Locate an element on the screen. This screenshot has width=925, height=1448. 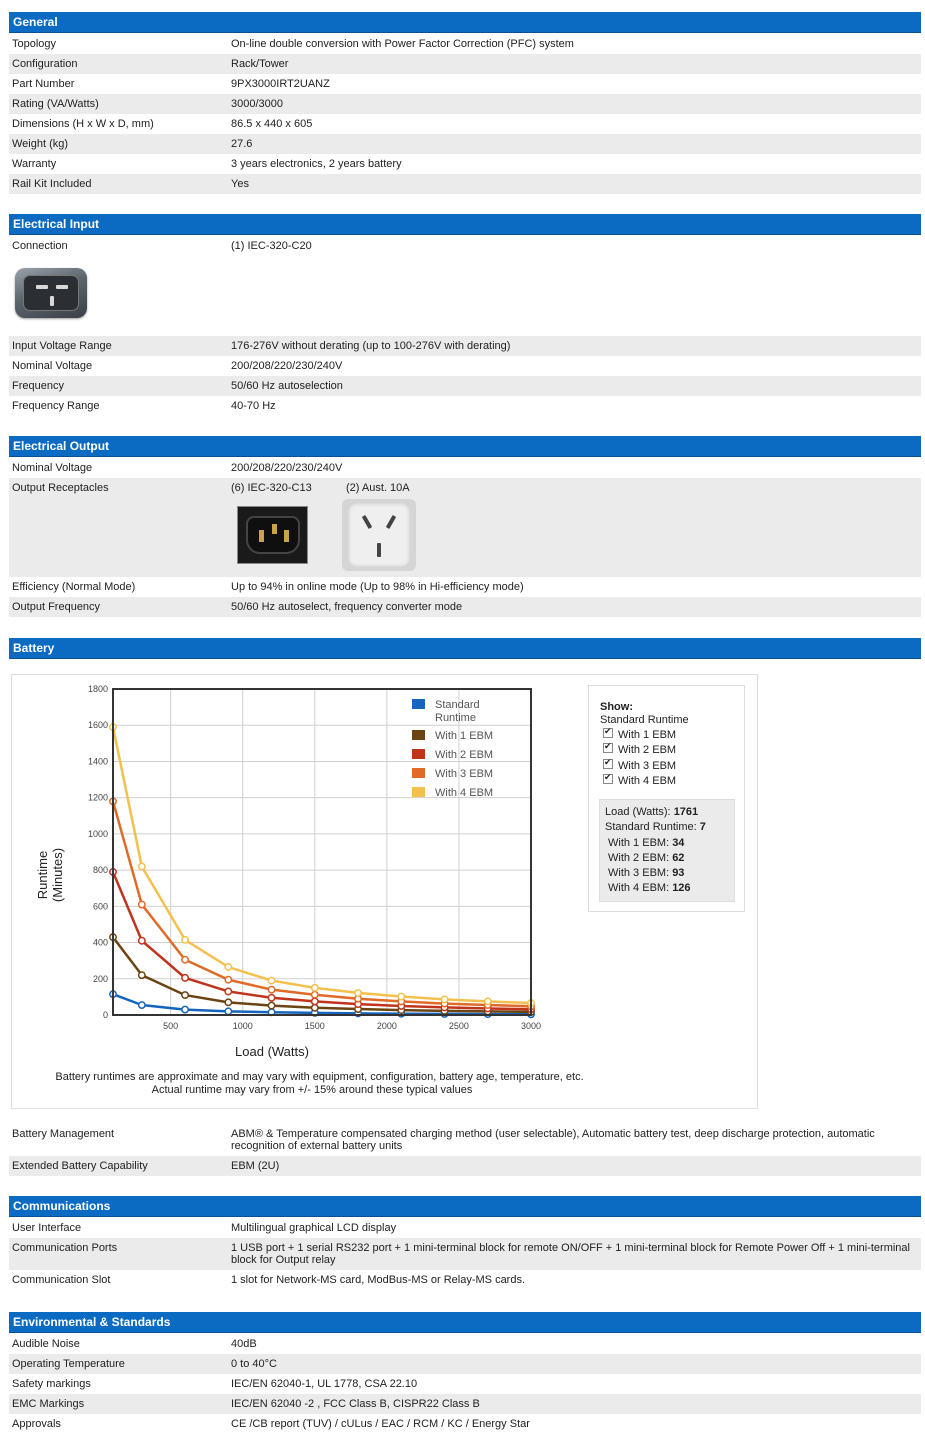
iec-c13-socket-icon is located at coordinates (272, 535).